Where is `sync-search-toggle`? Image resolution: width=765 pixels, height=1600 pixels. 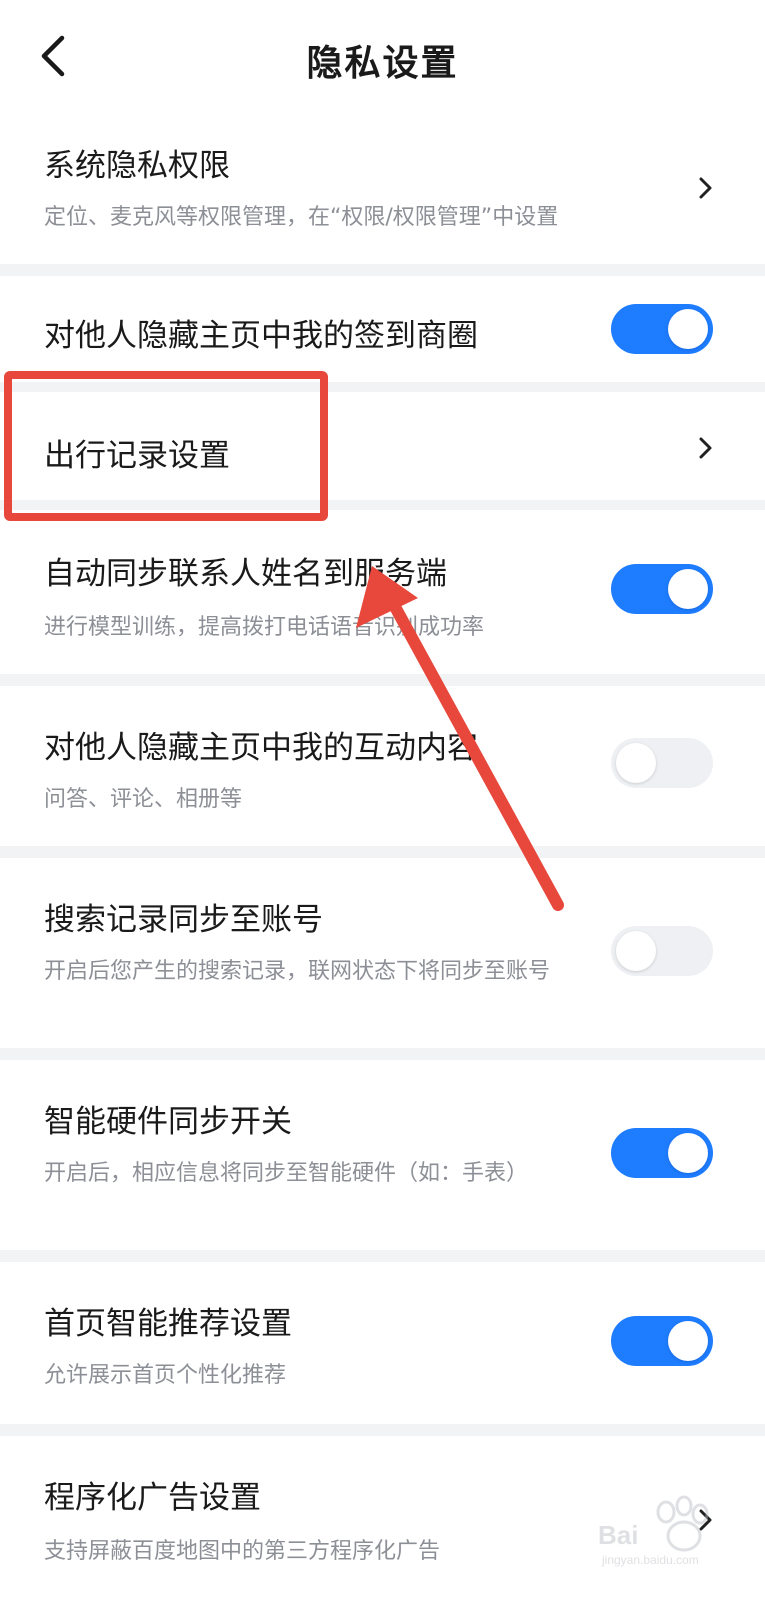
sync-search-toggle is located at coordinates (662, 951).